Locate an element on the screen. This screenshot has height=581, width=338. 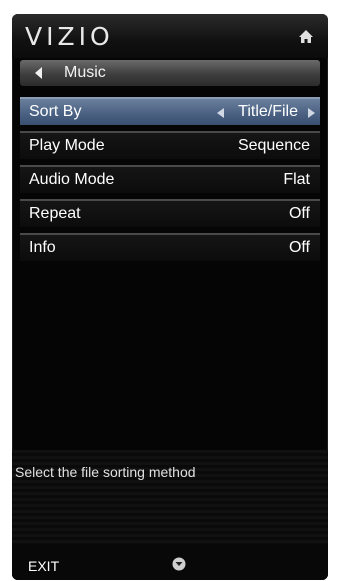
menu-item-info: Info Off is located at coordinates (170, 247).